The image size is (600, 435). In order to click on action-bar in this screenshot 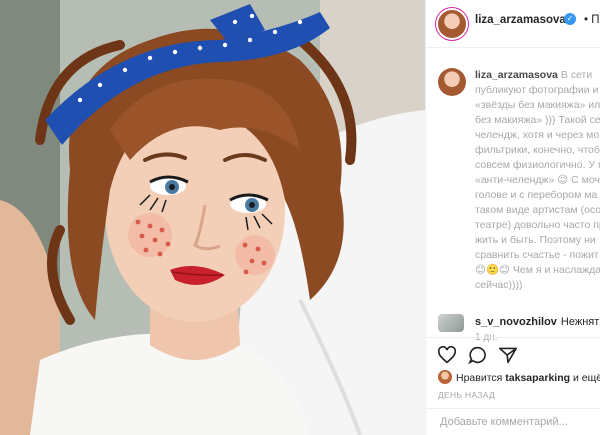, I will do `click(513, 352)`.